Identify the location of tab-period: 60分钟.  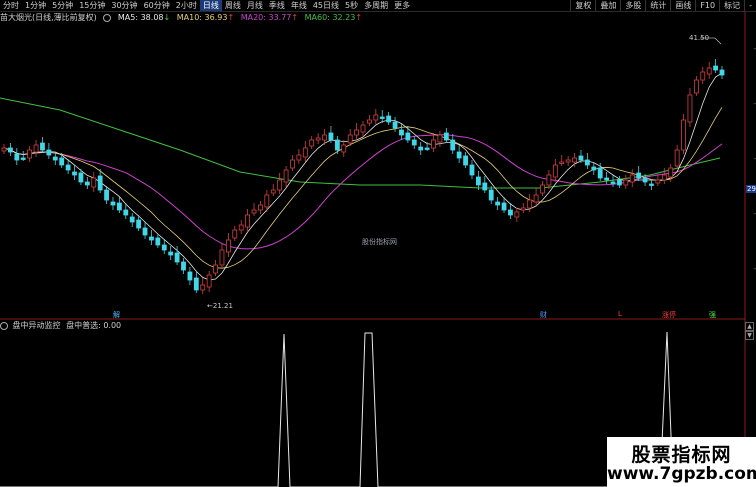
(157, 5).